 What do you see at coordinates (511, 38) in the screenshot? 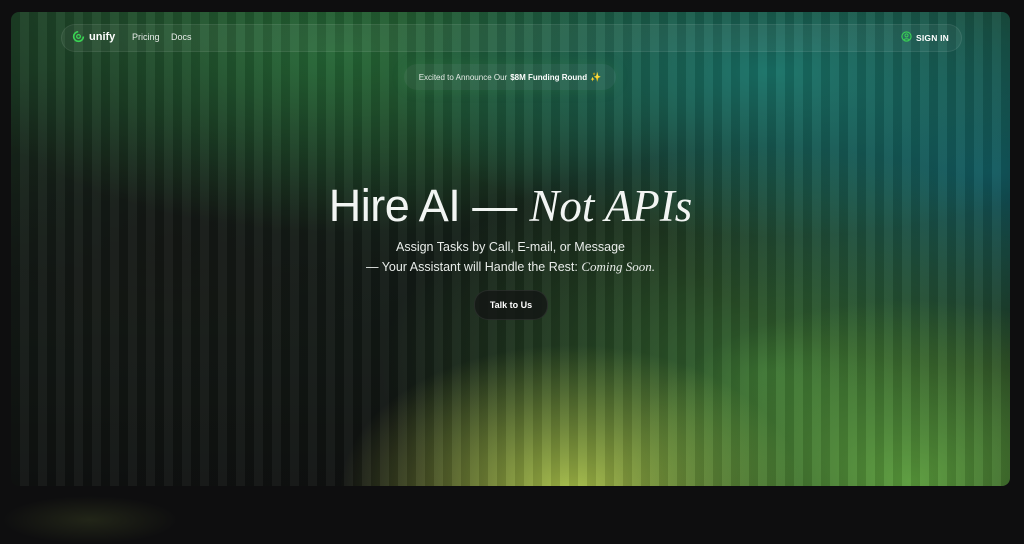
I see `top-navbar: unify Pricing Docs SIGN IN` at bounding box center [511, 38].